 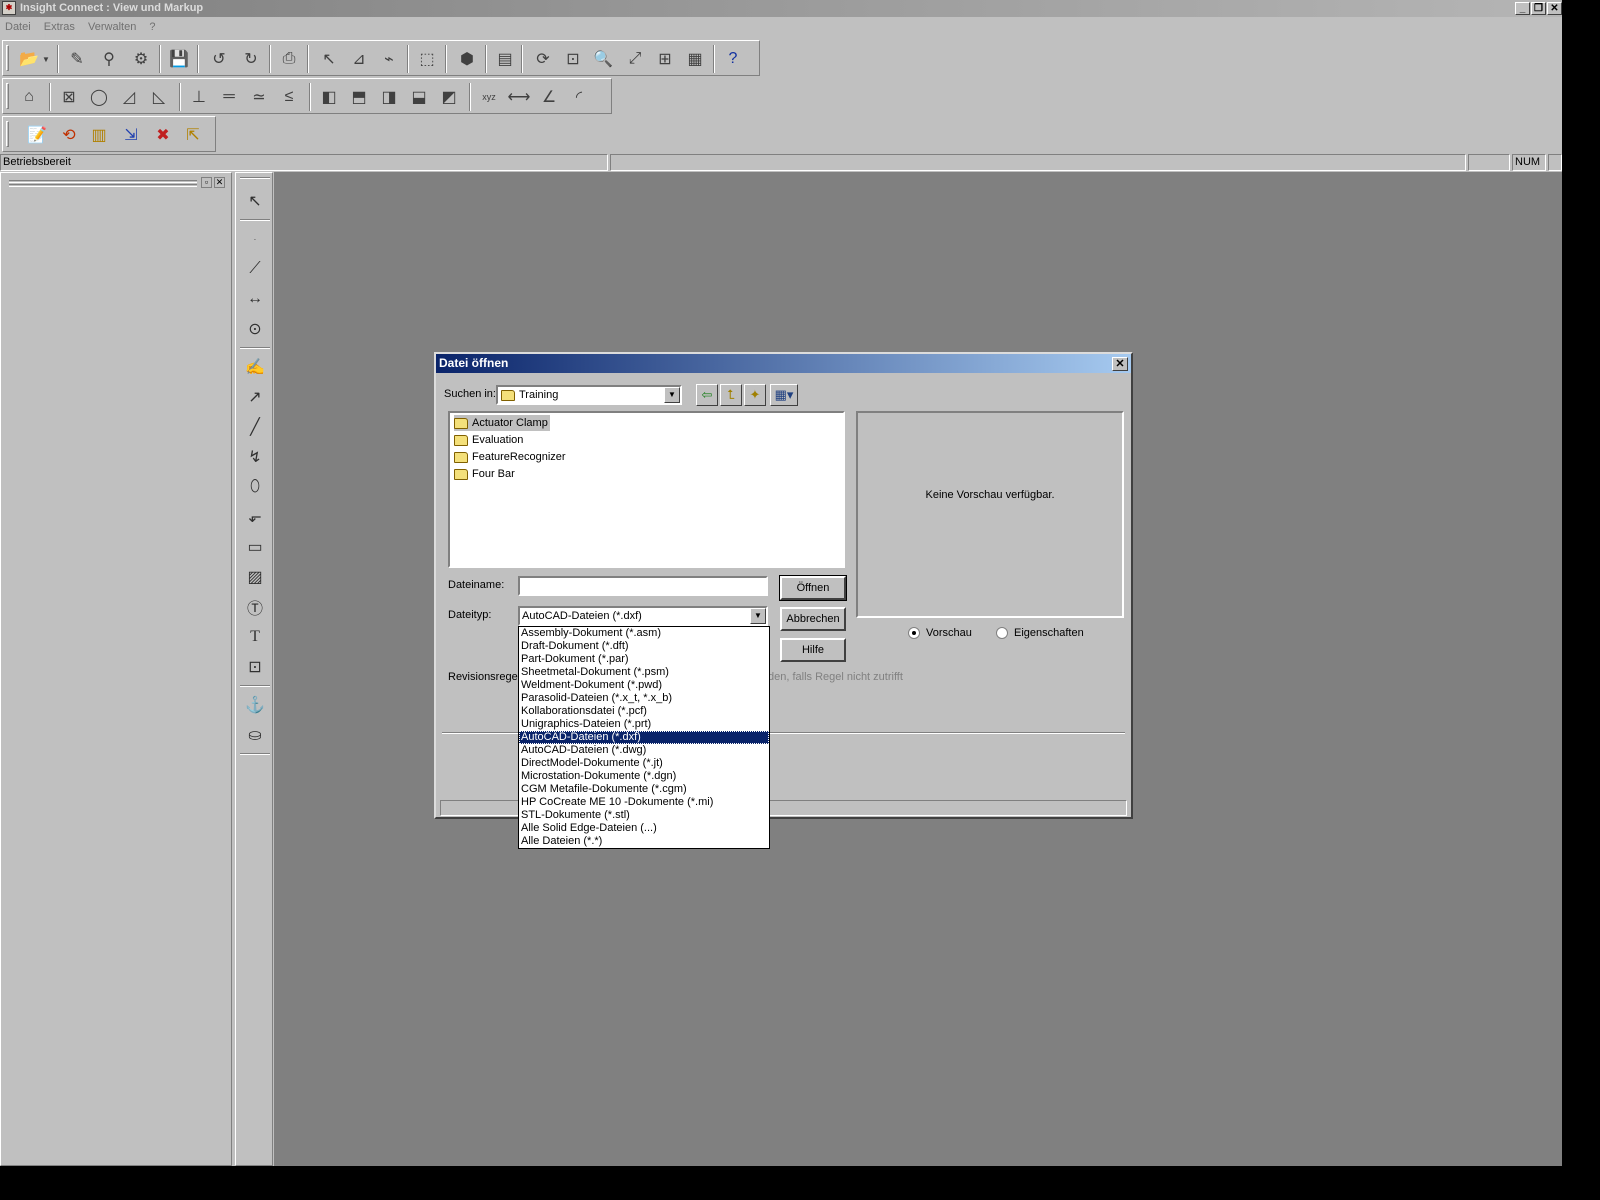 What do you see at coordinates (644, 633) in the screenshot?
I see `dropdown-option: Assembly-Dokument (*.asm)` at bounding box center [644, 633].